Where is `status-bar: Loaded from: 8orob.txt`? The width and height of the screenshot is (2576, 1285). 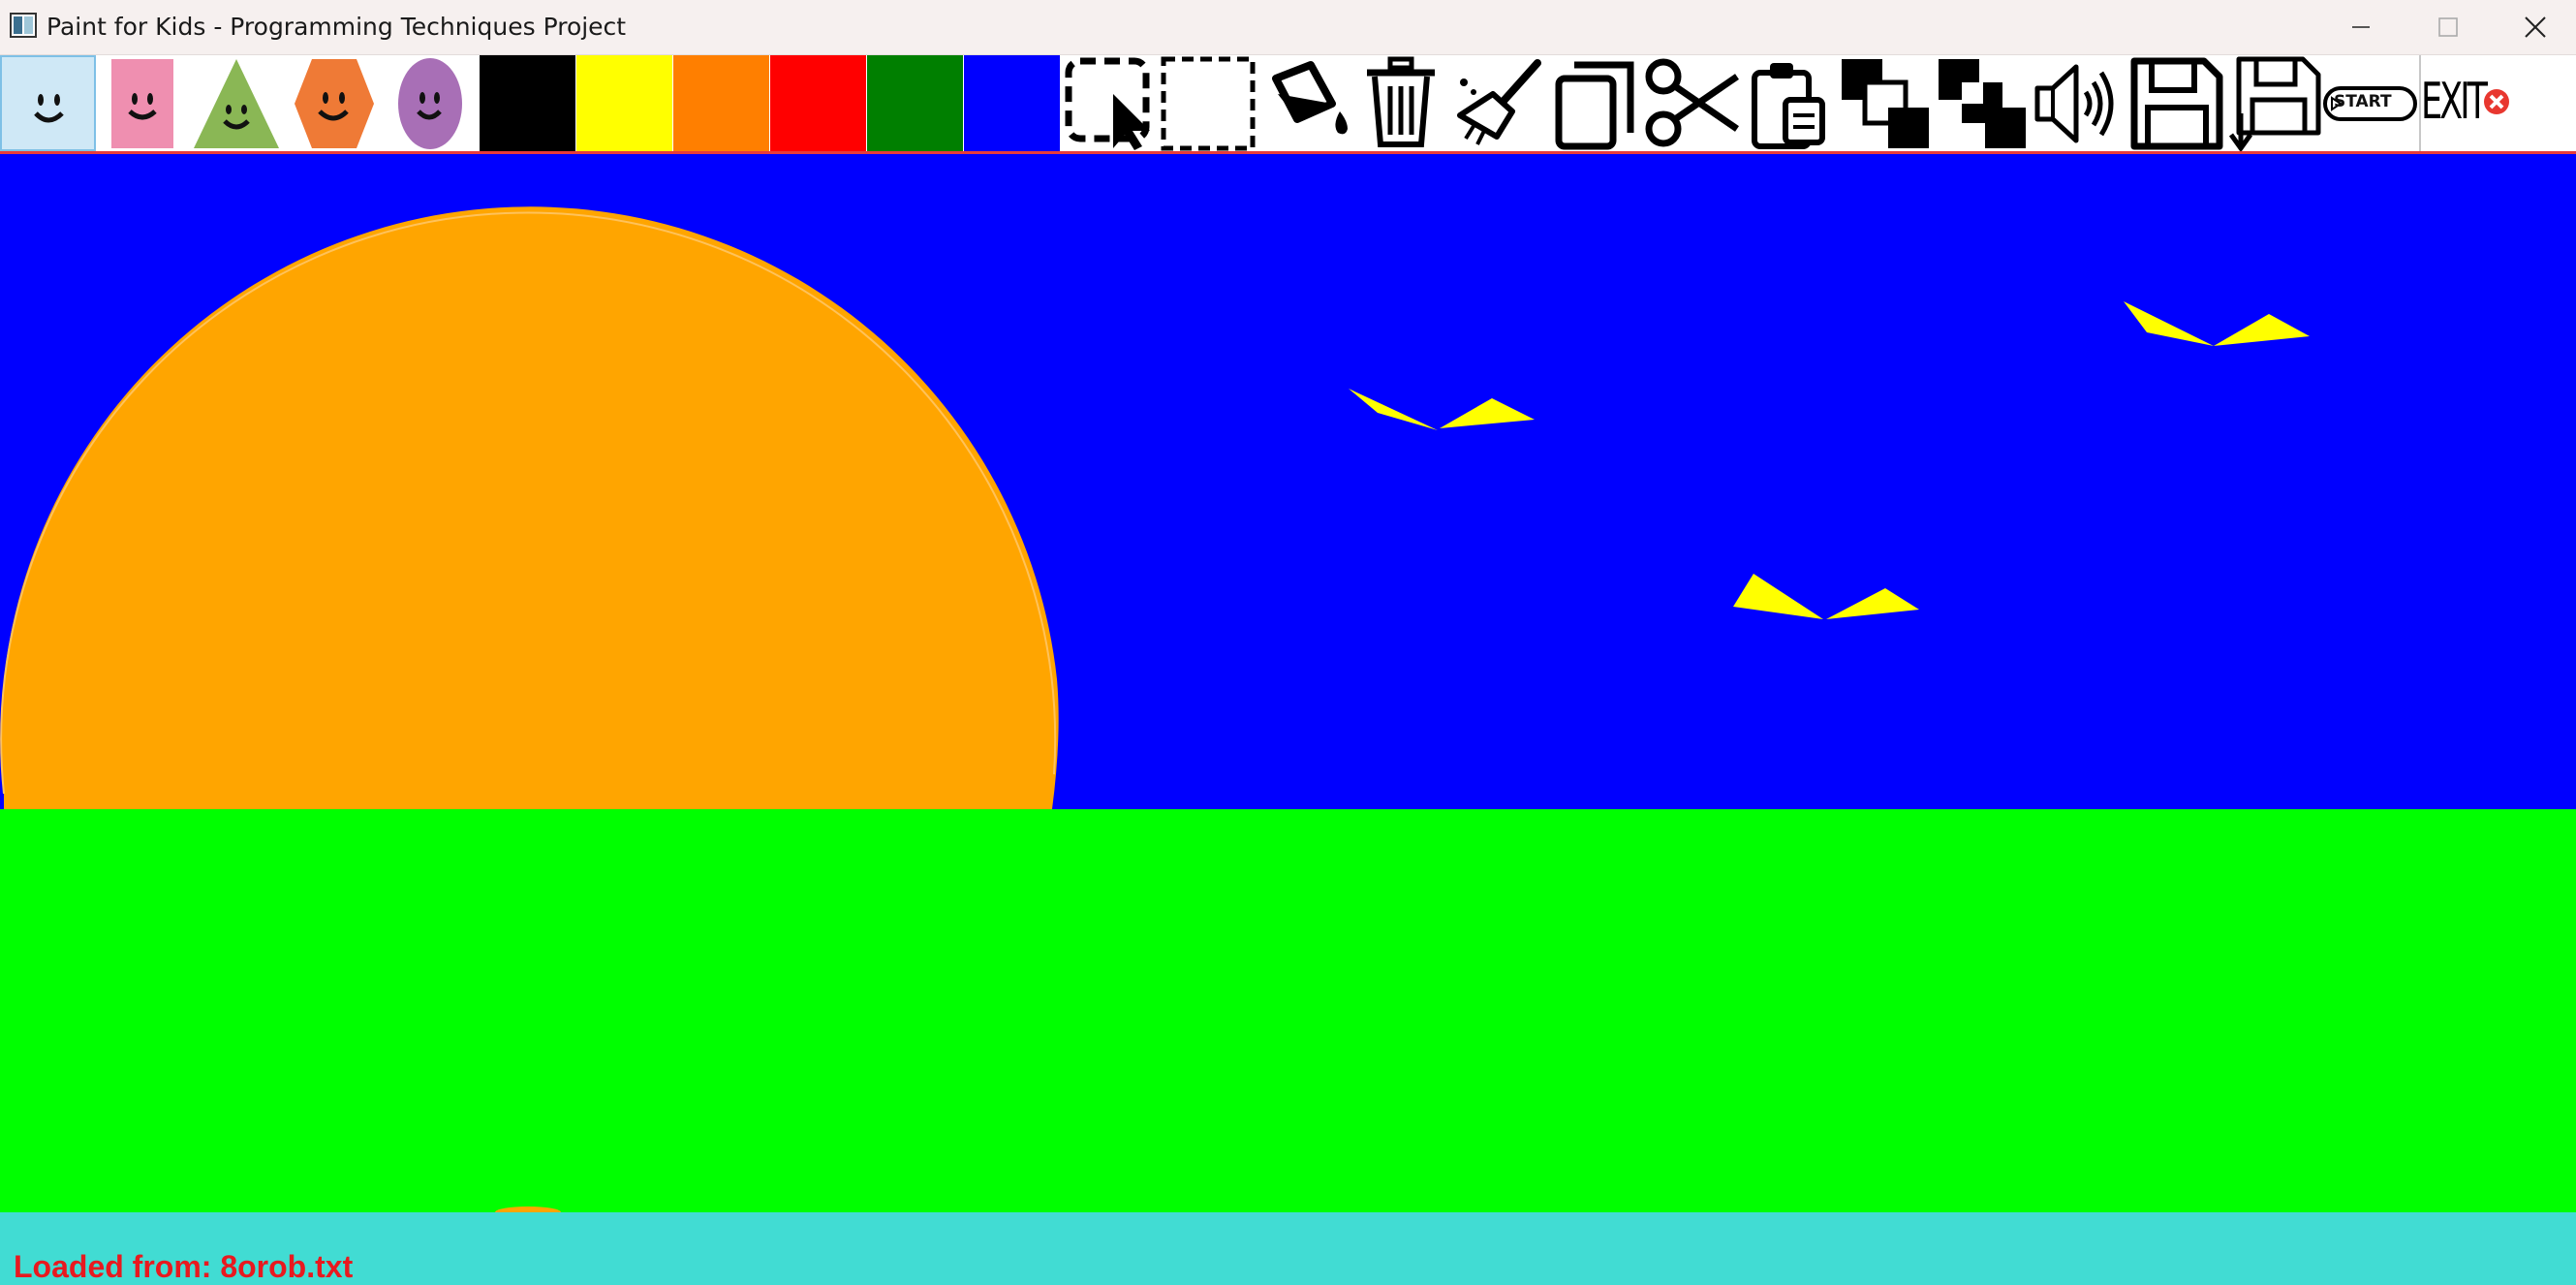
status-bar: Loaded from: 8orob.txt is located at coordinates (1288, 1249).